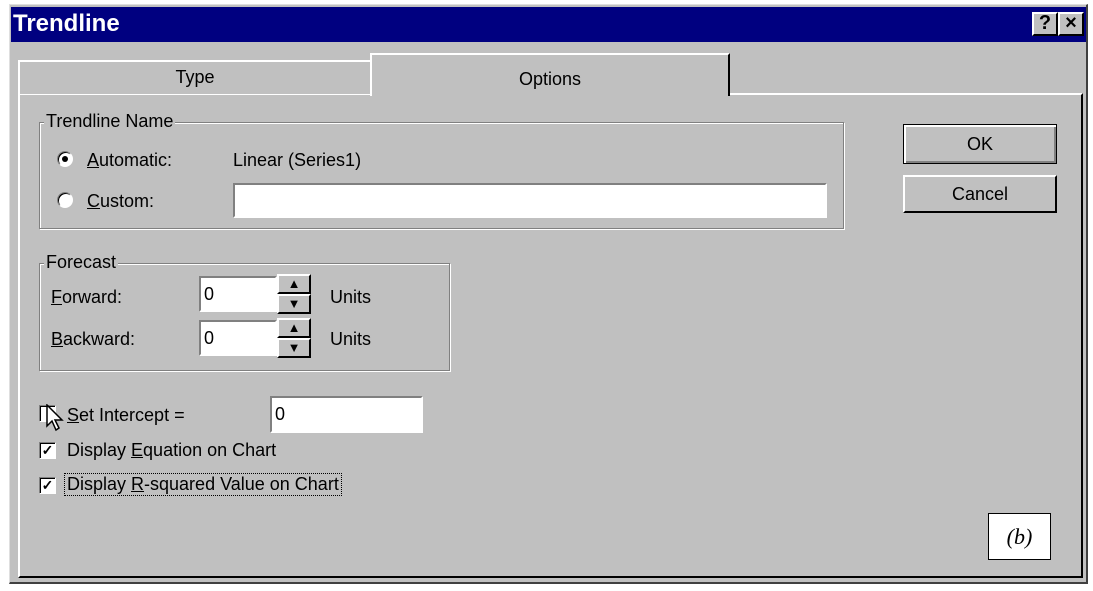 This screenshot has height=591, width=1093. What do you see at coordinates (238, 294) in the screenshot?
I see `forward-input: 0` at bounding box center [238, 294].